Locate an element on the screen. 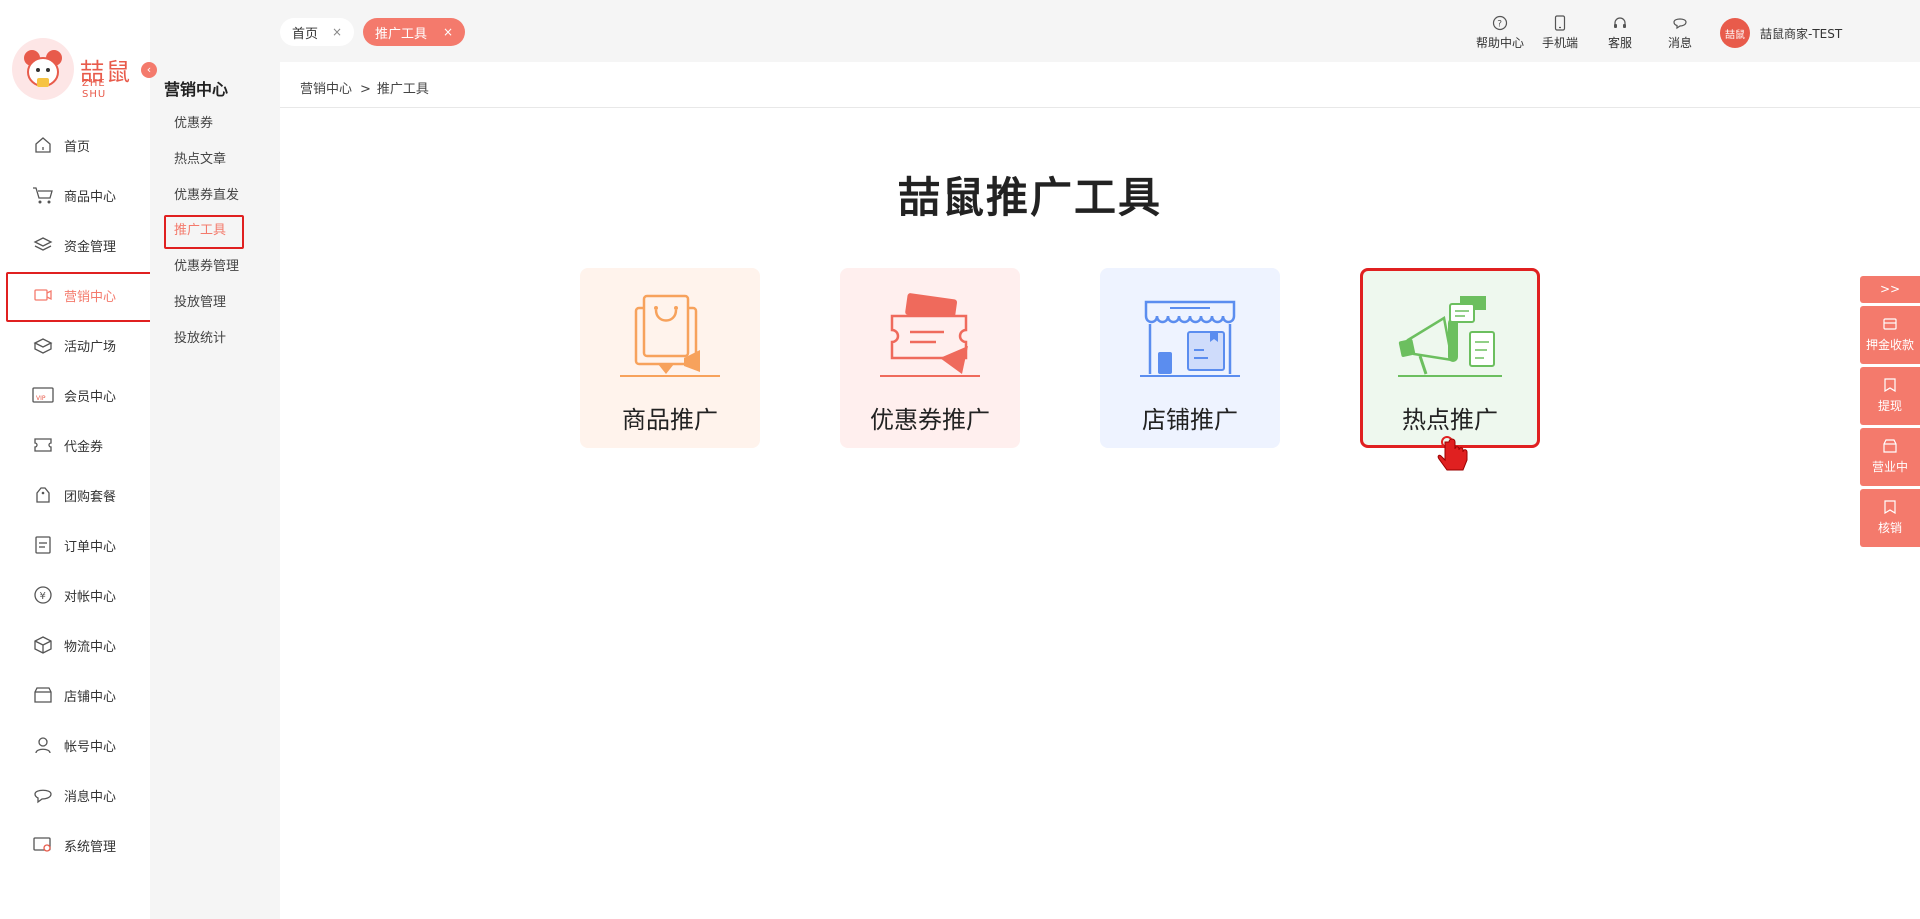 The width and height of the screenshot is (1920, 919). business-status-button: 营业中 is located at coordinates (1890, 457).